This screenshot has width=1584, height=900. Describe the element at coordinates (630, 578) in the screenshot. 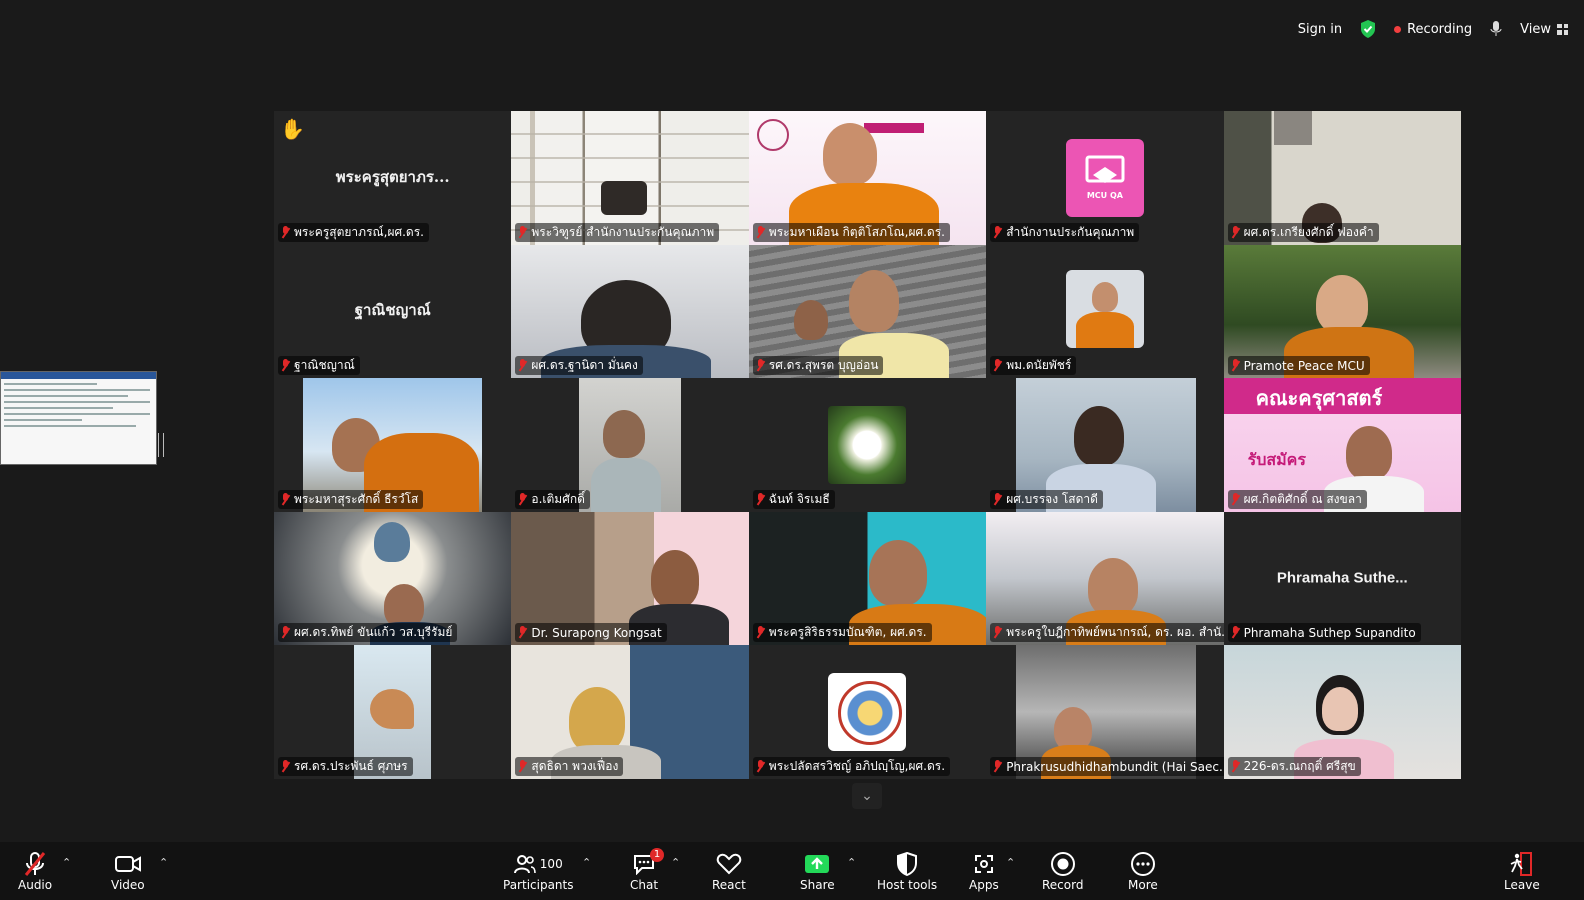

I see `participant-tile: Dr. Surapong Kongsat` at that location.